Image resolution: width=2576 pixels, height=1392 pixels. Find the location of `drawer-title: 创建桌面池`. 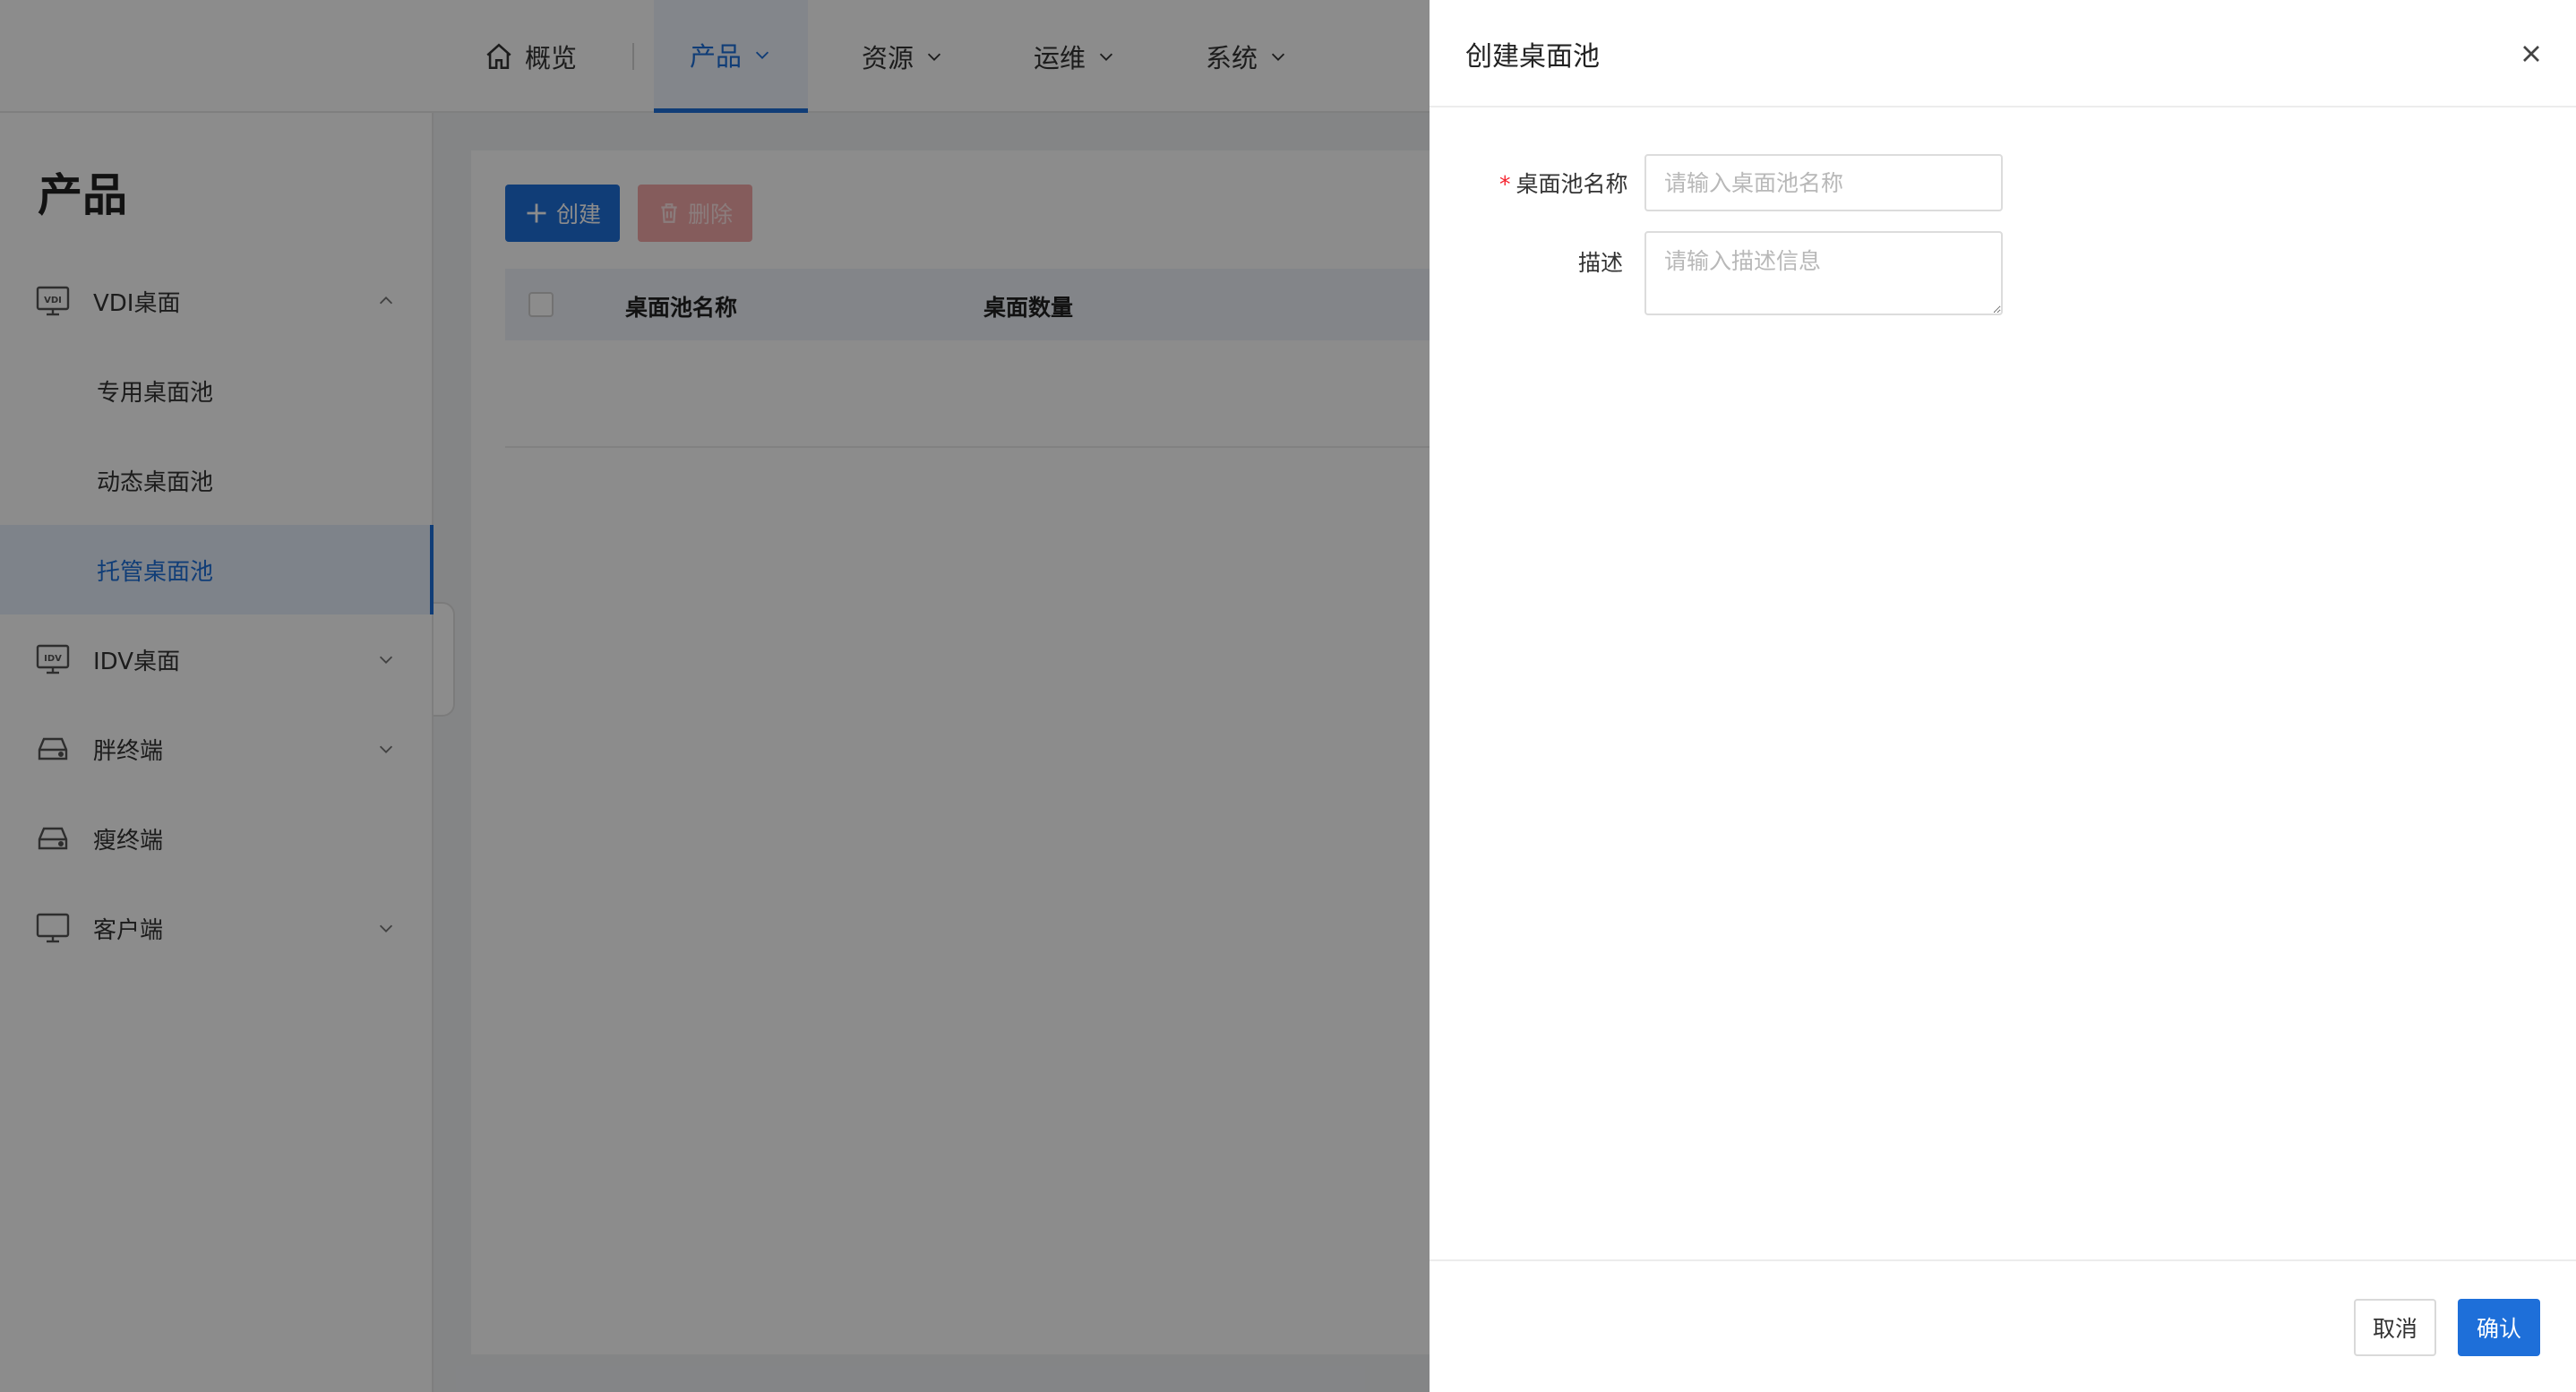

drawer-title: 创建桌面池 is located at coordinates (1532, 57).